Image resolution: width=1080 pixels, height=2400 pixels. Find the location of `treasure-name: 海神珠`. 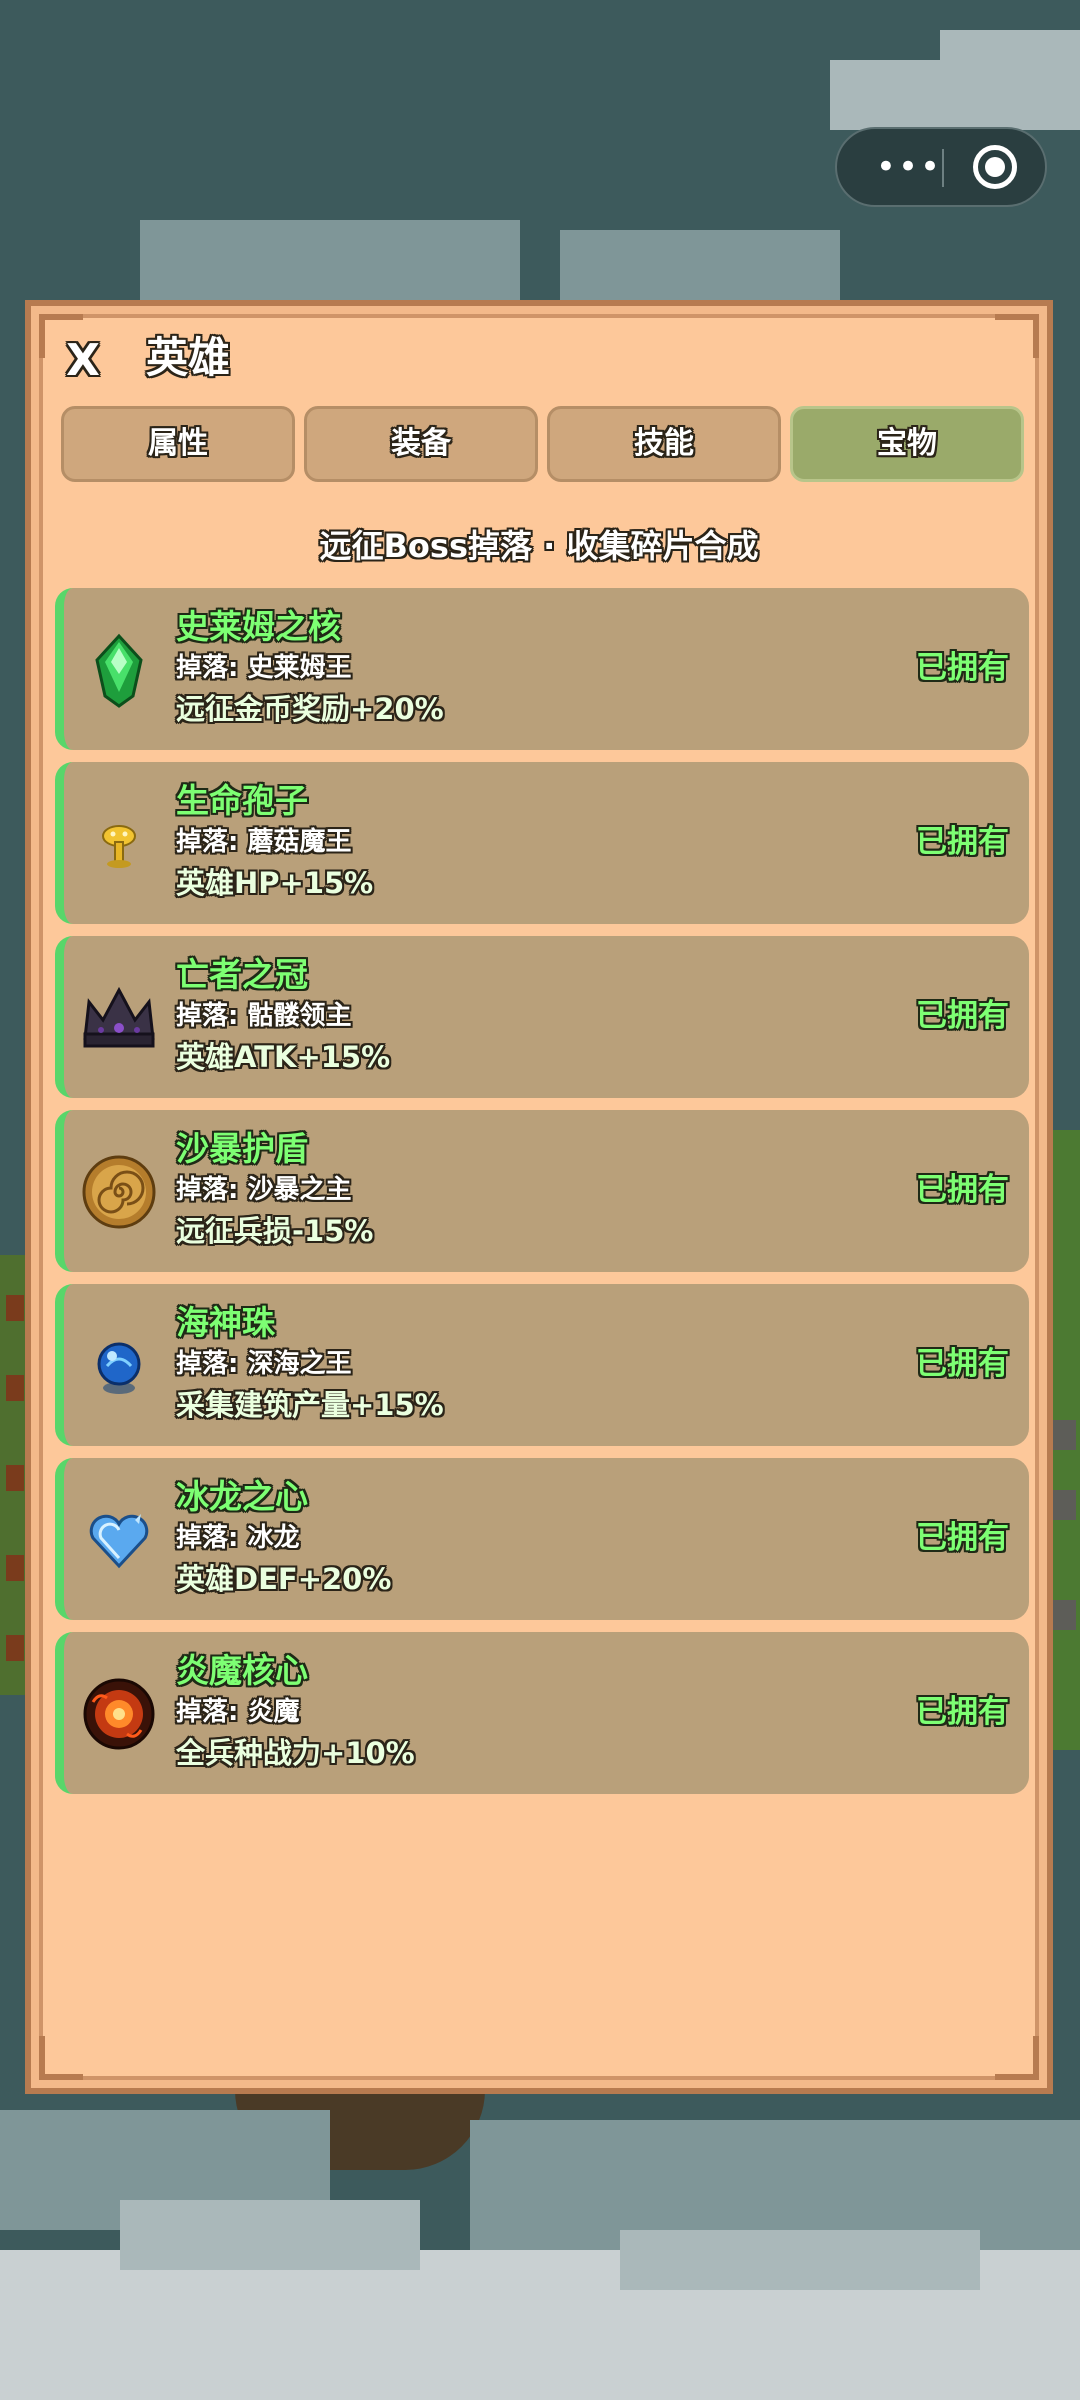

treasure-name: 海神珠 is located at coordinates (225, 1322).